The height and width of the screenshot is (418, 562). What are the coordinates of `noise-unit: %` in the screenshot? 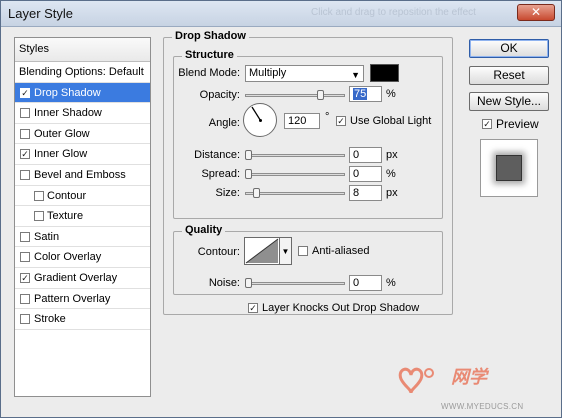 It's located at (391, 283).